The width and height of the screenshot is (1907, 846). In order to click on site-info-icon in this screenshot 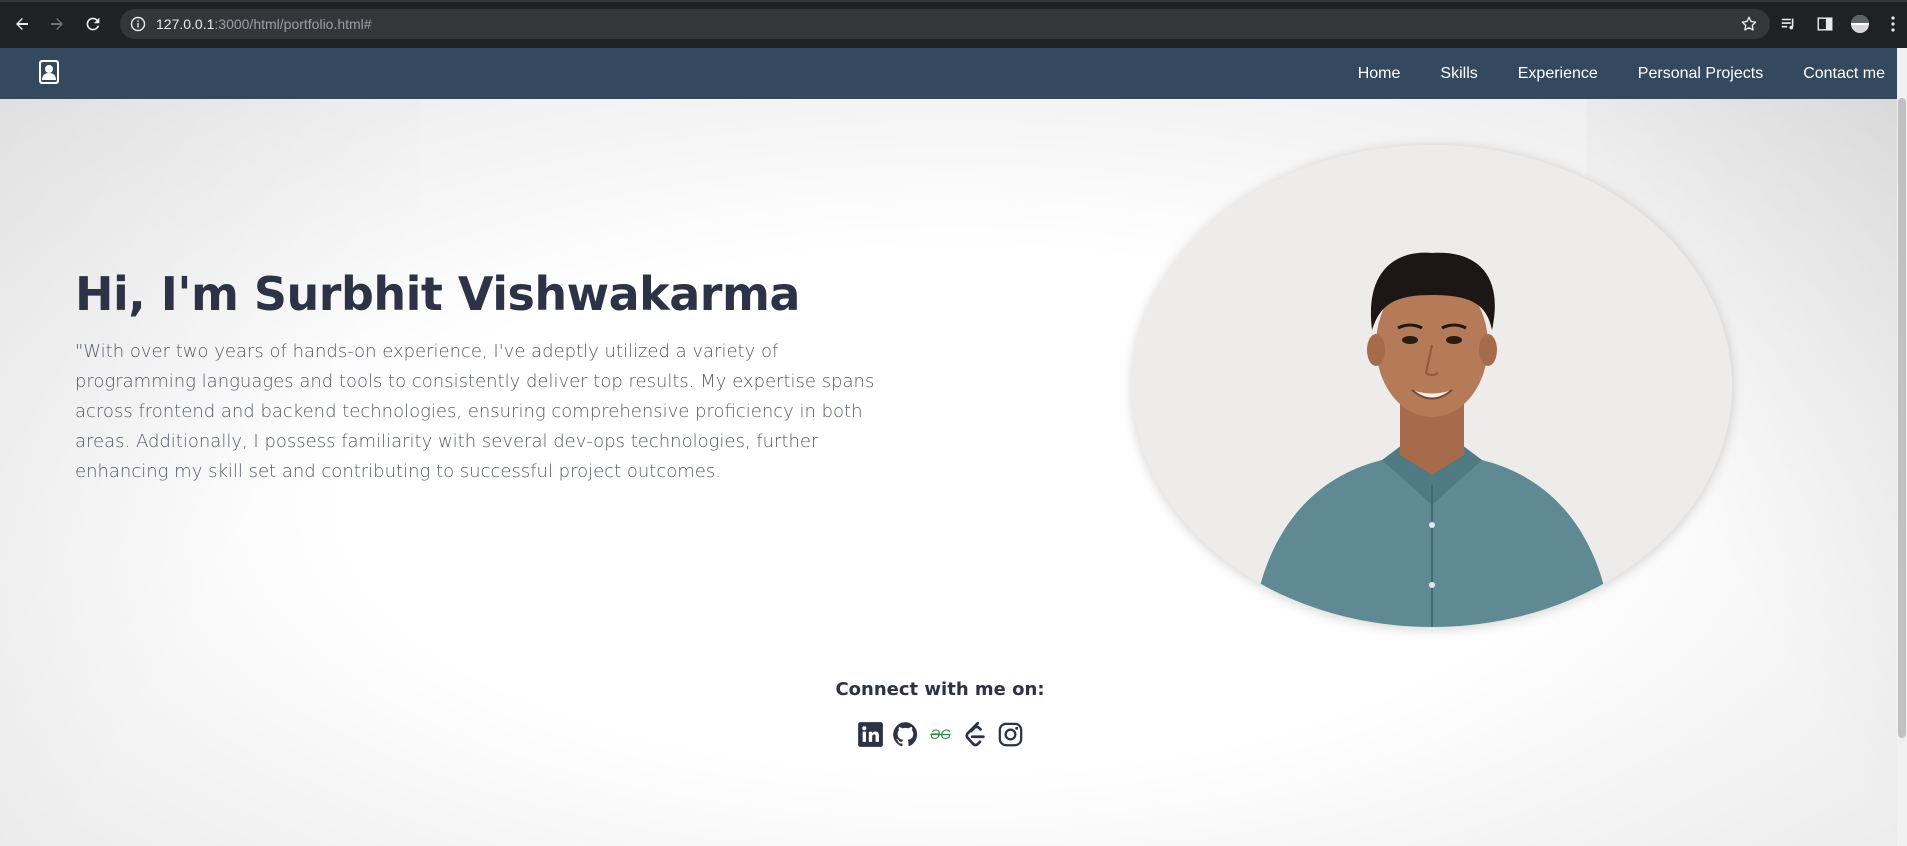, I will do `click(138, 24)`.